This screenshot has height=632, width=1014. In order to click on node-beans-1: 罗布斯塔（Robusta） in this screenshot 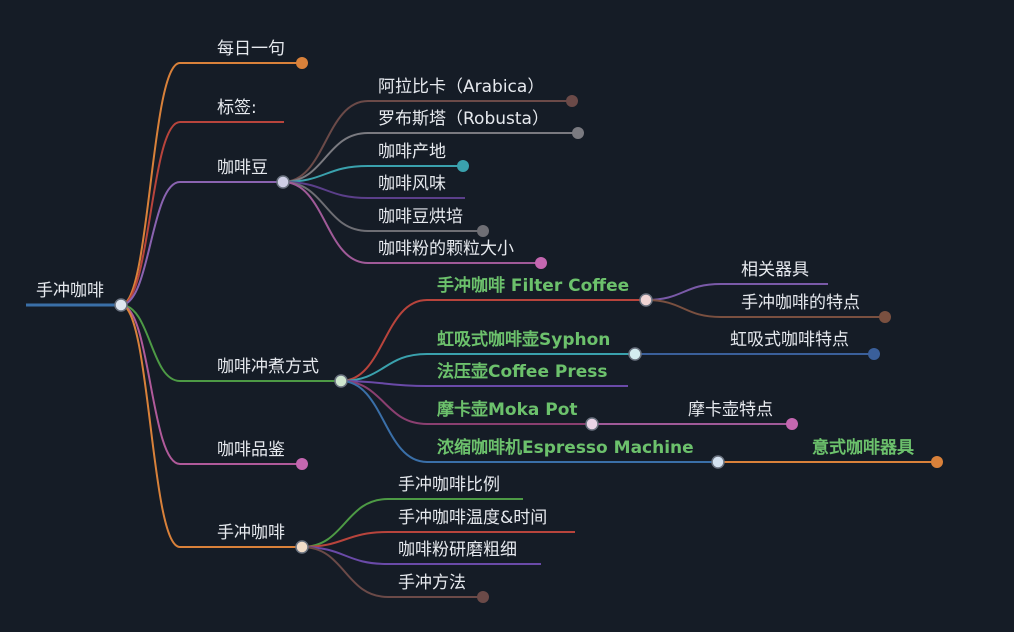, I will do `click(463, 119)`.